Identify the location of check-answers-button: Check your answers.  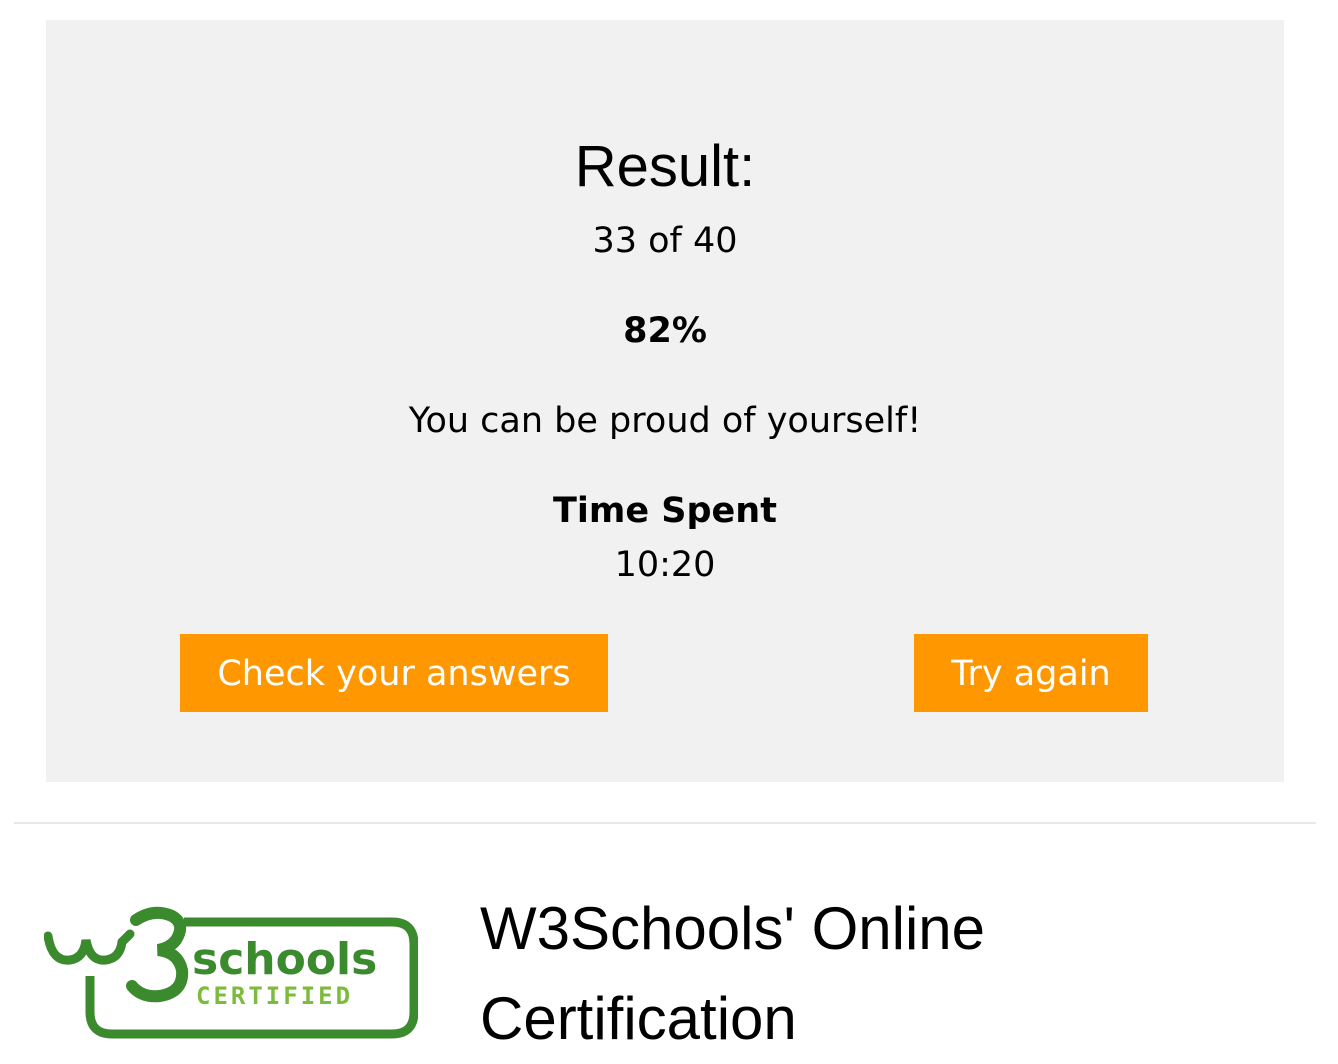
(394, 673).